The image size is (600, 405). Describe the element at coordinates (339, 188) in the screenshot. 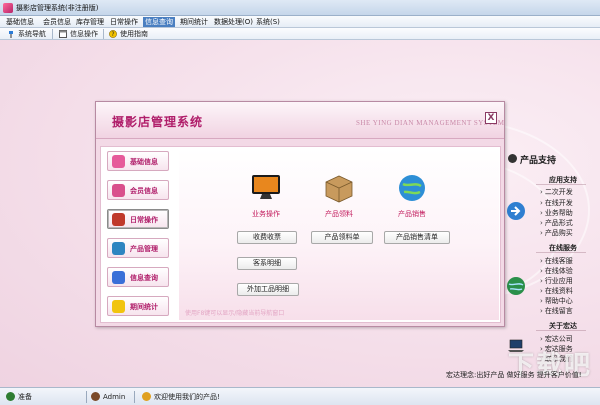

I see `box-icon` at that location.